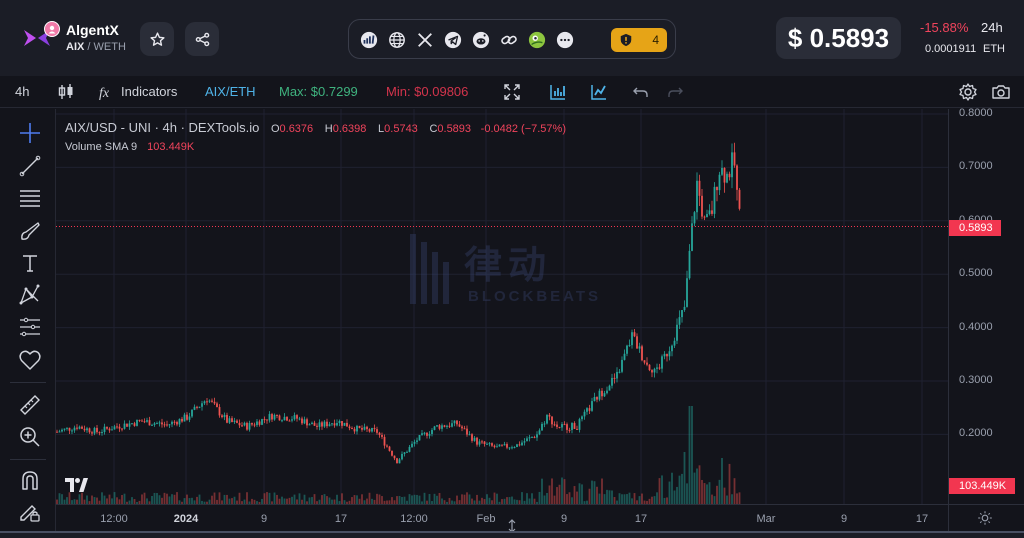 The height and width of the screenshot is (538, 1024). I want to click on time-tick-label: 9, so click(264, 519).